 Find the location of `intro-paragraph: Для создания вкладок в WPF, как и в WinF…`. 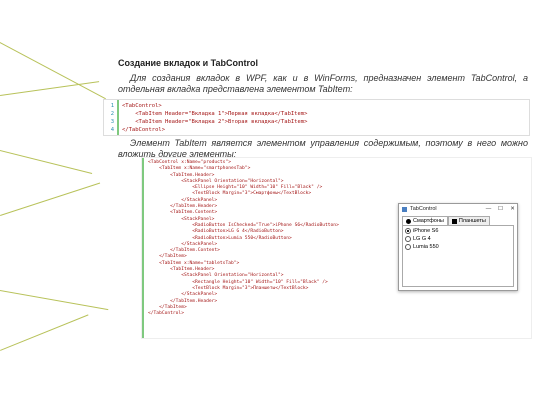

intro-paragraph: Для создания вкладок в WPF, как и в WinF… is located at coordinates (323, 83).